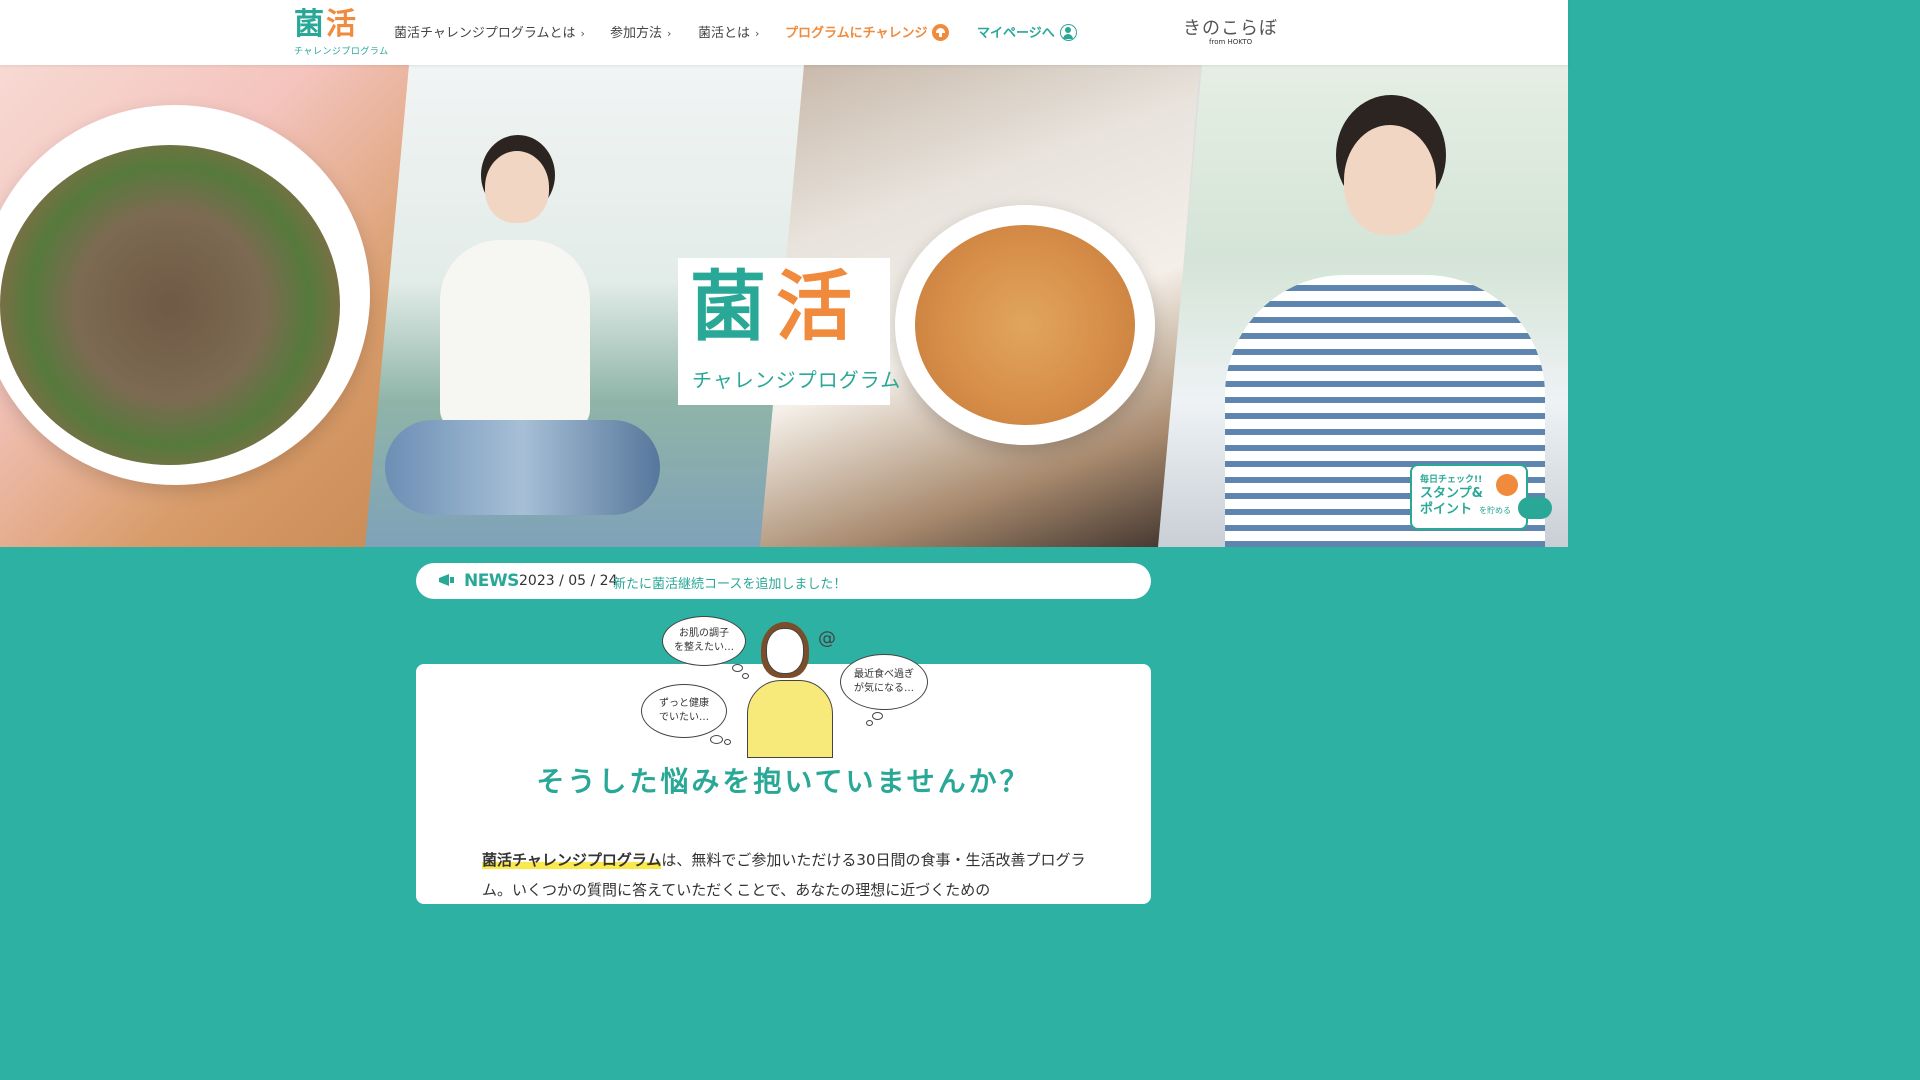 This screenshot has height=1080, width=1920. Describe the element at coordinates (1025, 325) in the screenshot. I see `soup-image` at that location.